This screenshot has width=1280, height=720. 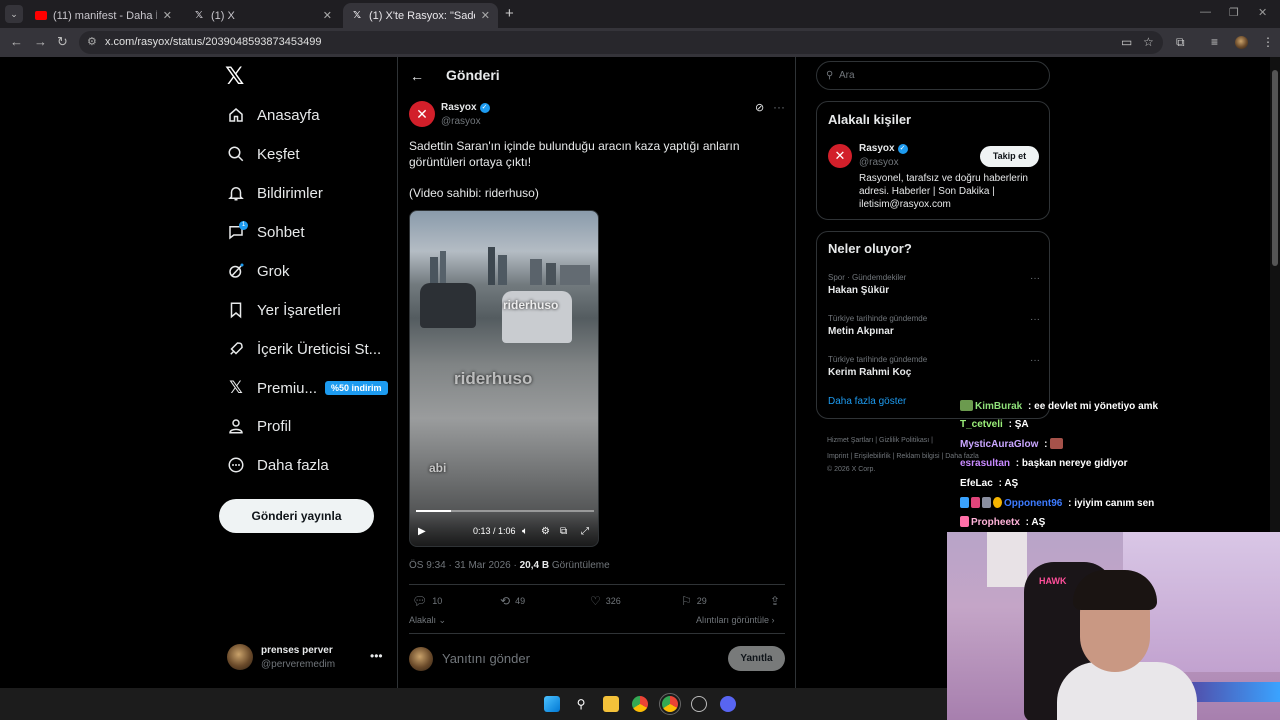 What do you see at coordinates (1234, 12) in the screenshot?
I see `restore-icon: ❐` at bounding box center [1234, 12].